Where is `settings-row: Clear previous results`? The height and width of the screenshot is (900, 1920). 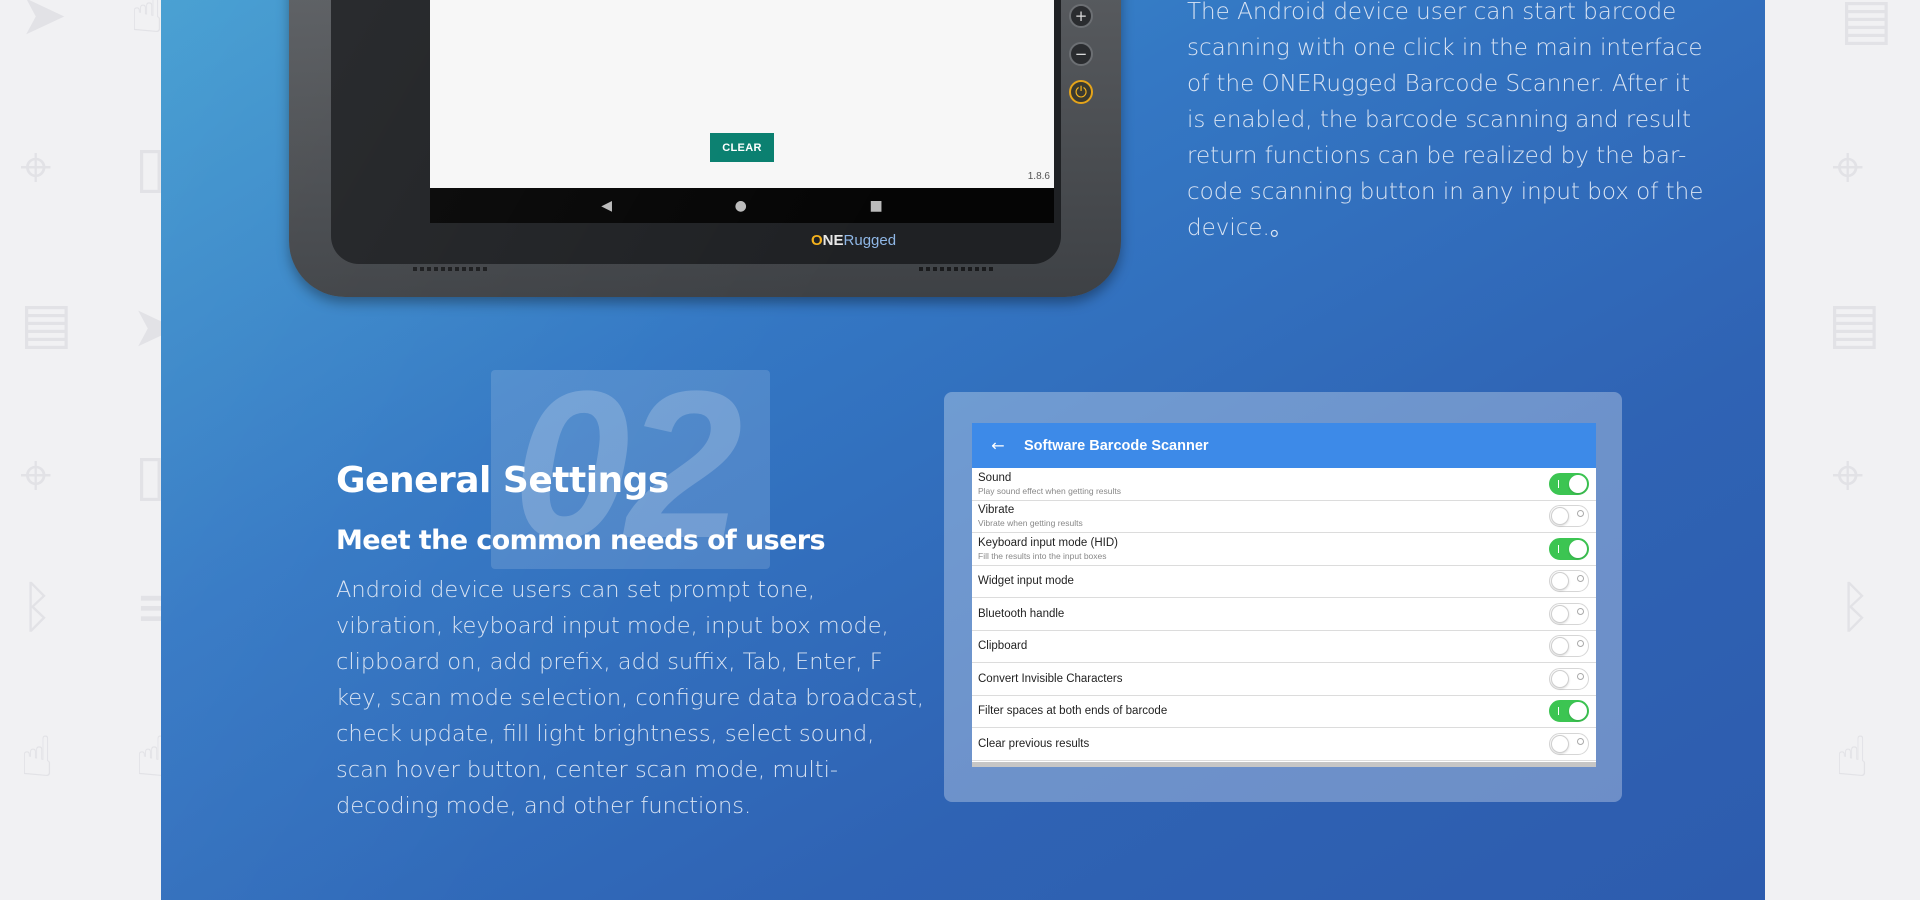
settings-row: Clear previous results is located at coordinates (1284, 744).